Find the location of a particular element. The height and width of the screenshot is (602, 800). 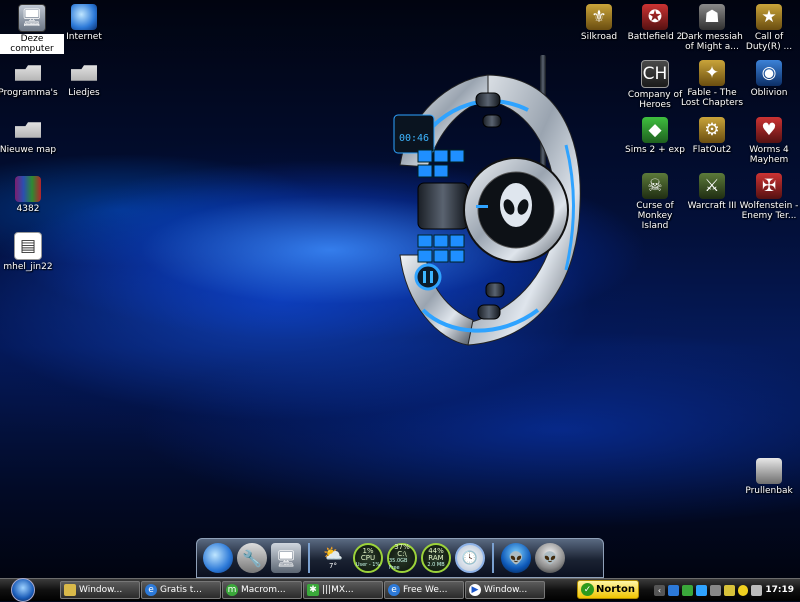

desktop-icon-label: Warcraft III is located at coordinates (712, 206).